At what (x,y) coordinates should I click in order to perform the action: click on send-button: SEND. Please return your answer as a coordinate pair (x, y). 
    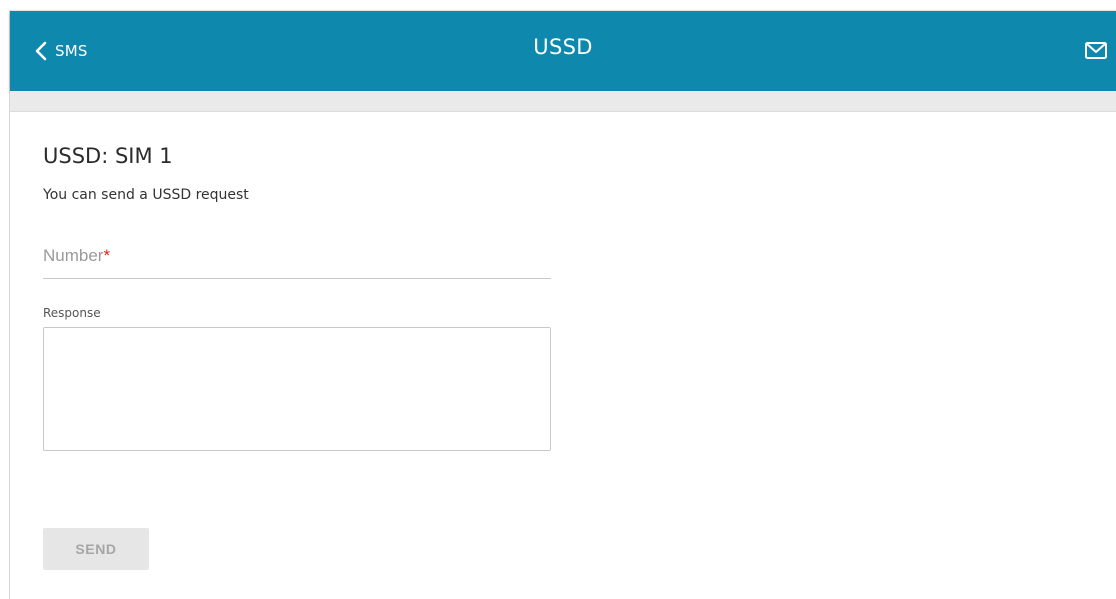
    Looking at the image, I should click on (96, 549).